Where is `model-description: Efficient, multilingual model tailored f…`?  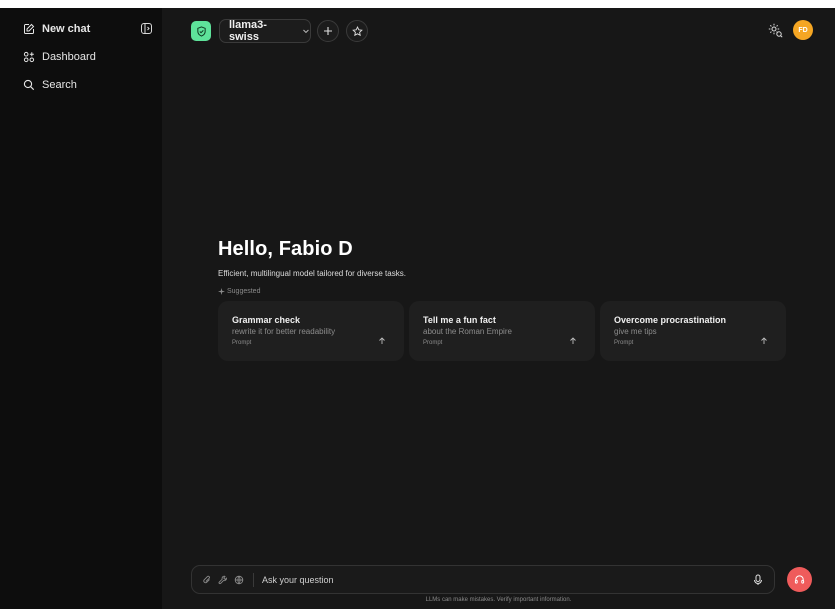 model-description: Efficient, multilingual model tailored f… is located at coordinates (312, 273).